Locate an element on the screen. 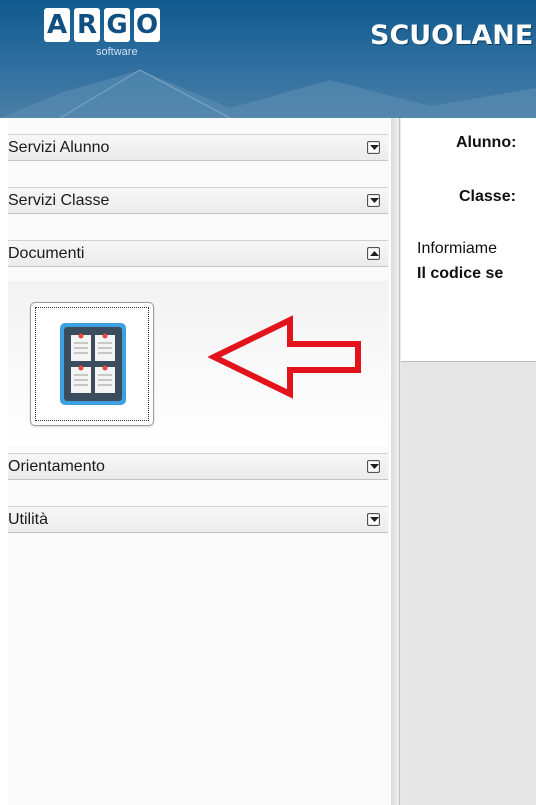 The image size is (536, 805). bulletin-board-icon is located at coordinates (93, 364).